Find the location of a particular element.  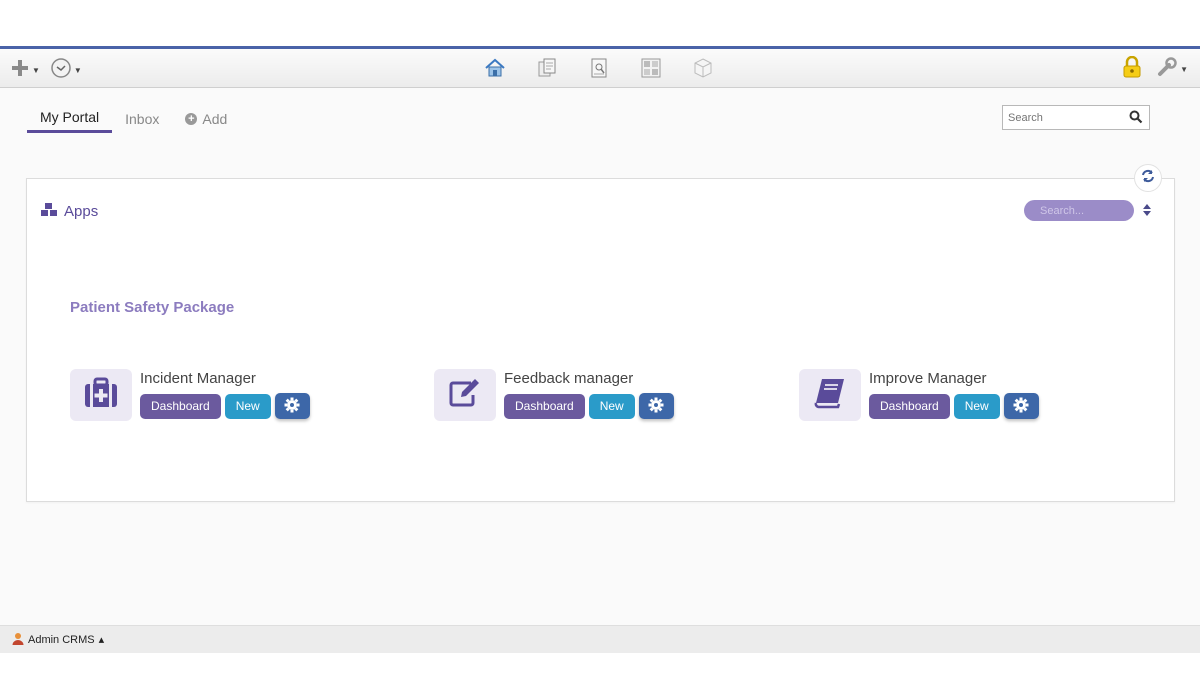

dashboard-grid-icon is located at coordinates (651, 70).